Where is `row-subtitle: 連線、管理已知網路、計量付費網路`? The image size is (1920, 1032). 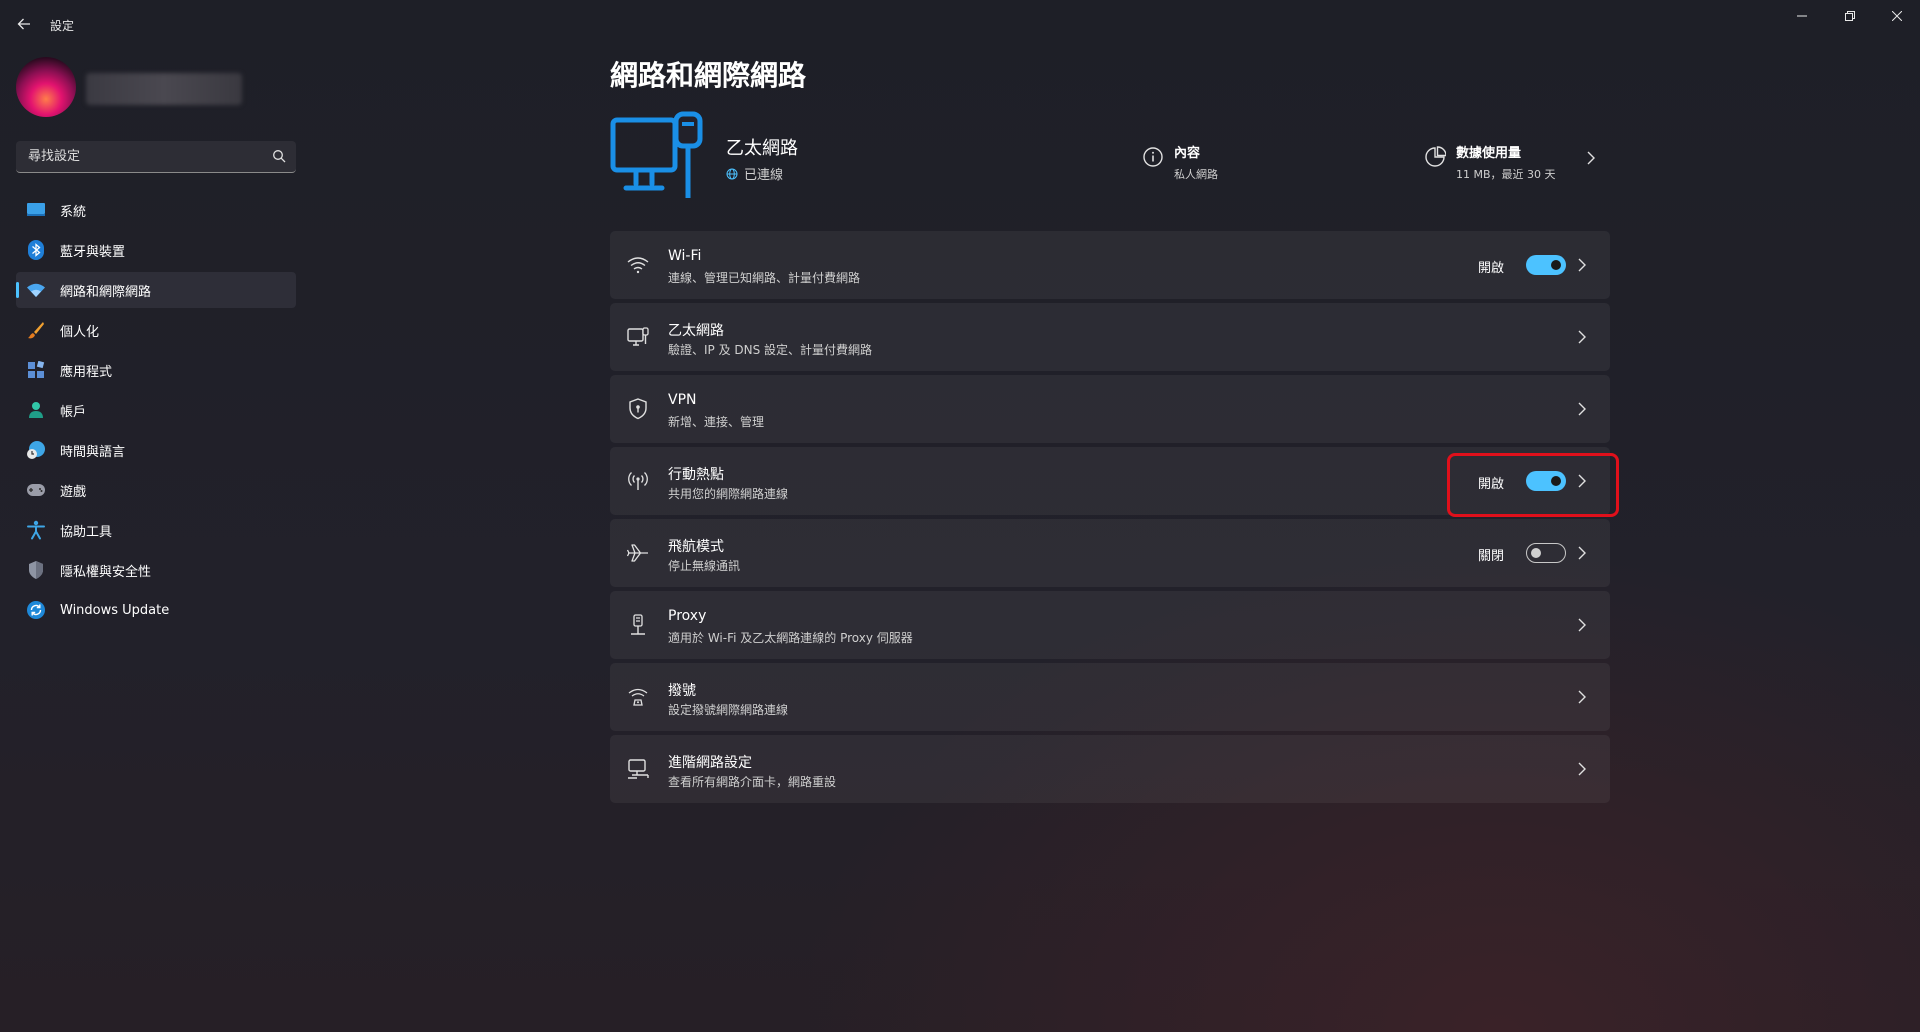
row-subtitle: 連線、管理已知網路、計量付費網路 is located at coordinates (764, 278).